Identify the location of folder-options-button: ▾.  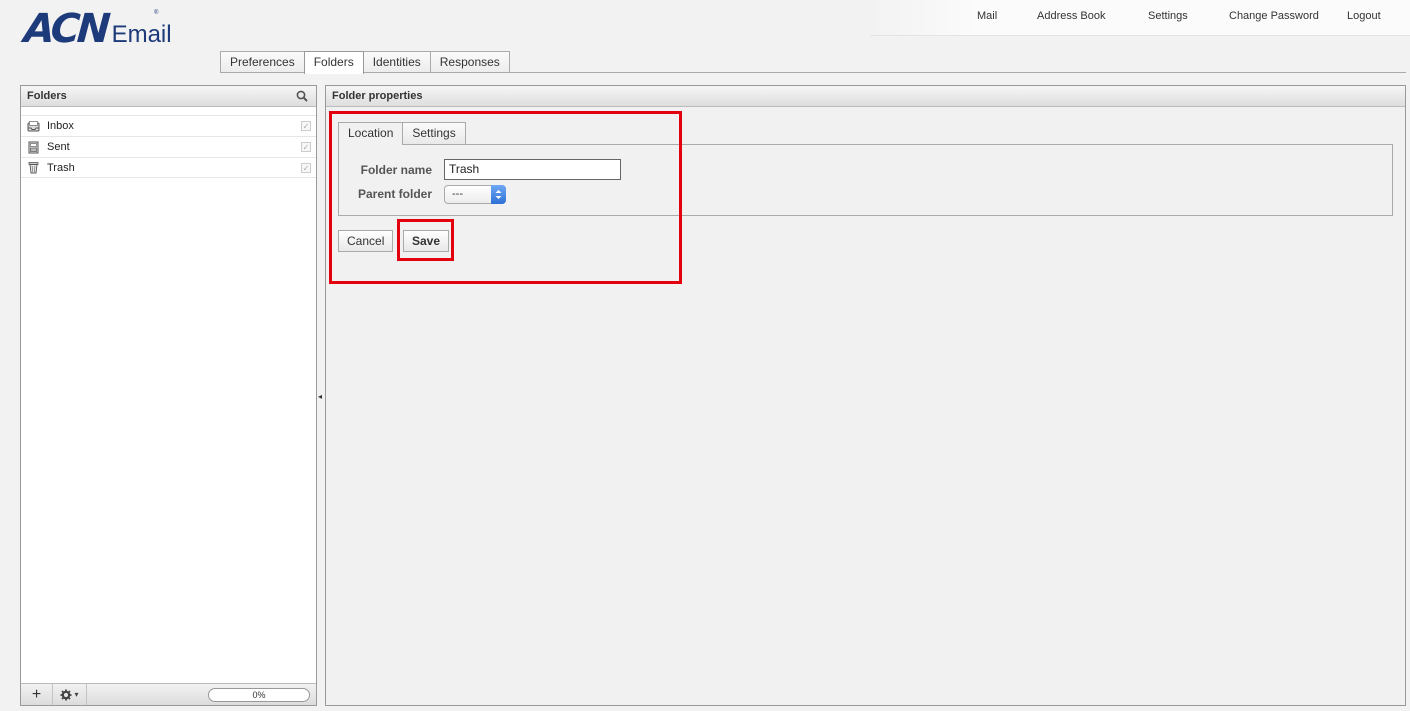
(70, 694).